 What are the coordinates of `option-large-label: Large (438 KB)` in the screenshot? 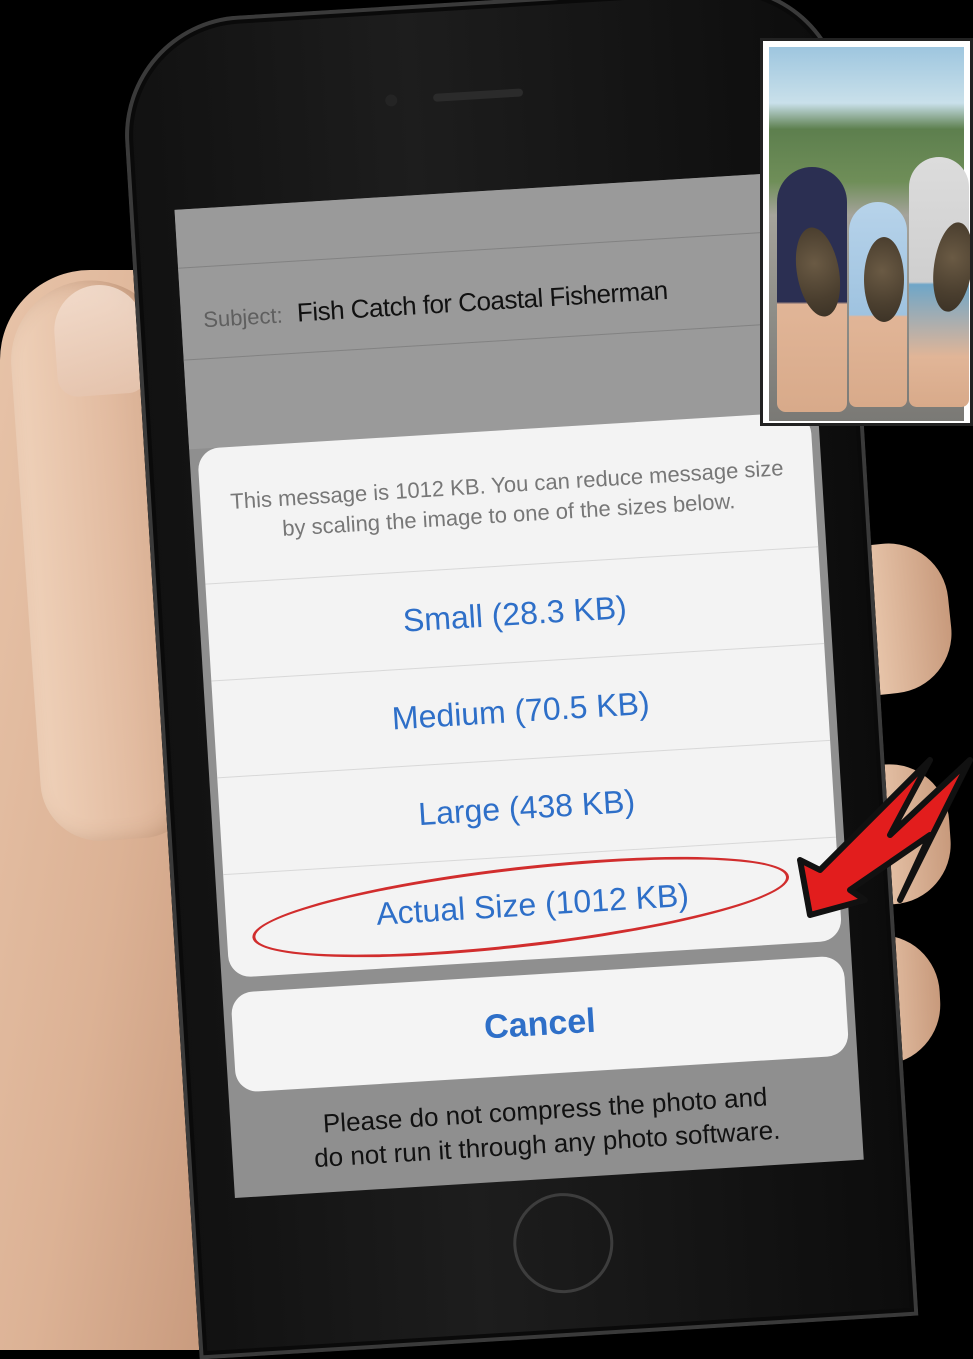 It's located at (526, 807).